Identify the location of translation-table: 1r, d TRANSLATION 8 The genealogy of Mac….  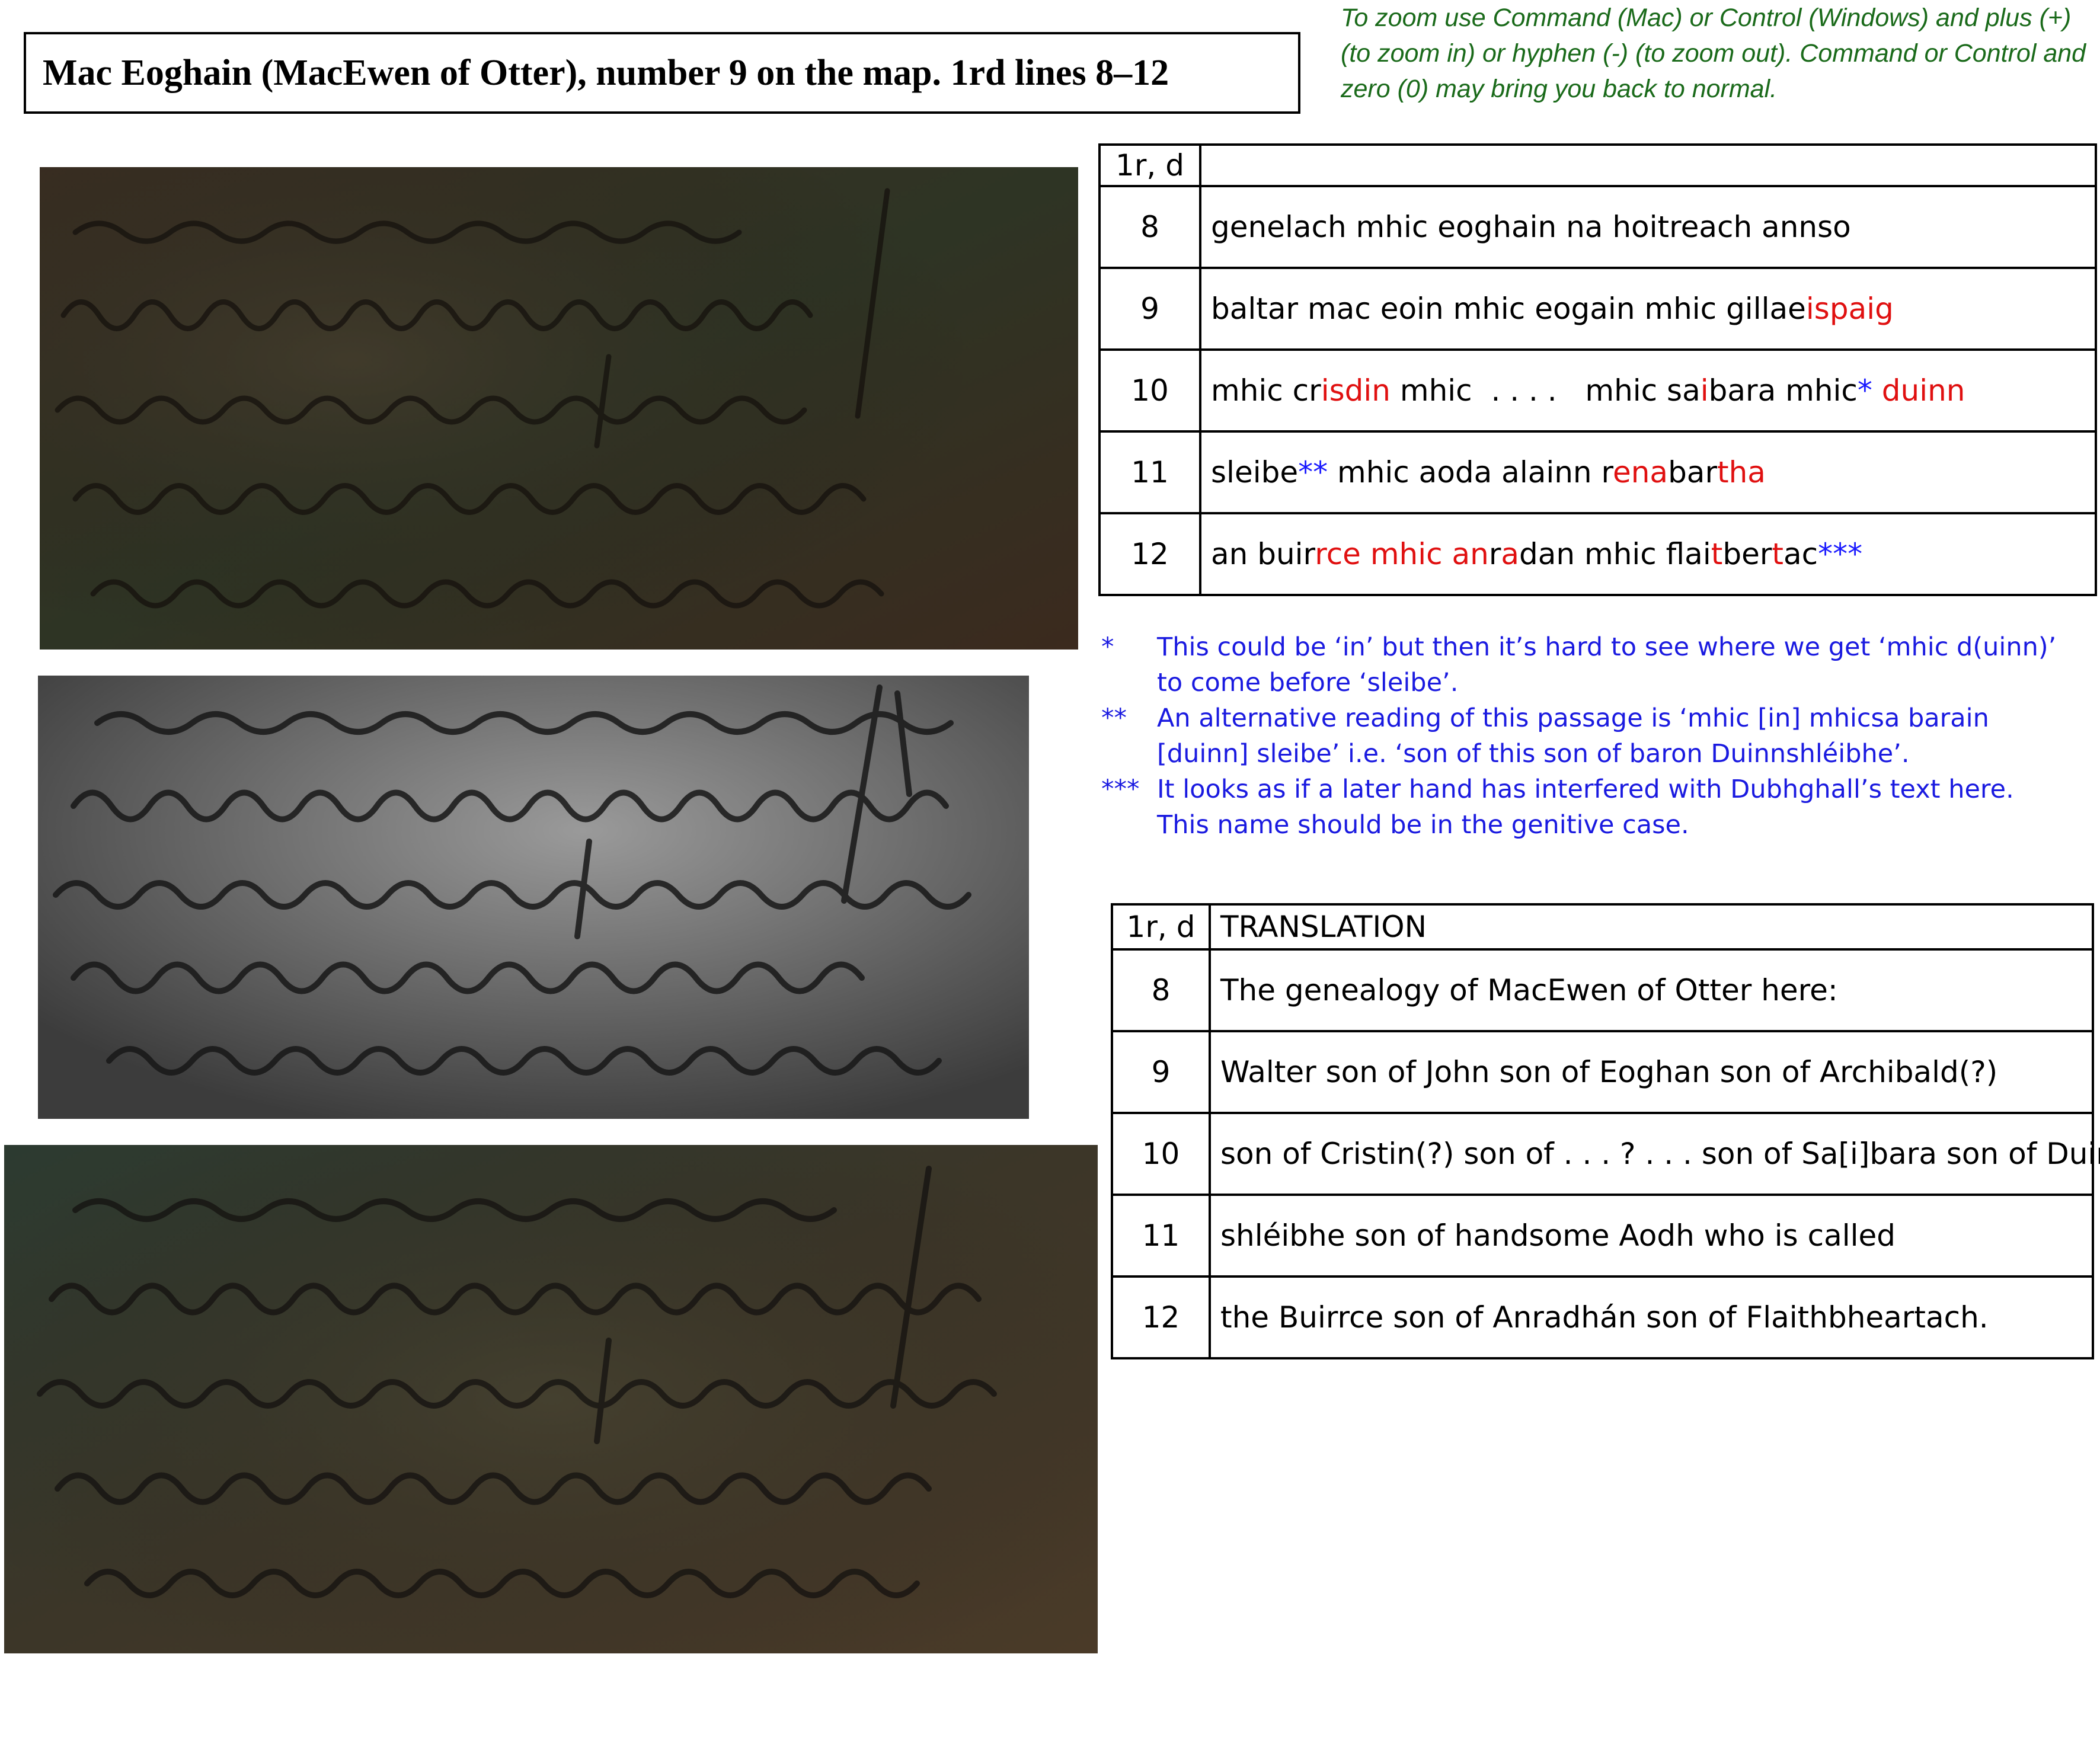
(1605, 1131).